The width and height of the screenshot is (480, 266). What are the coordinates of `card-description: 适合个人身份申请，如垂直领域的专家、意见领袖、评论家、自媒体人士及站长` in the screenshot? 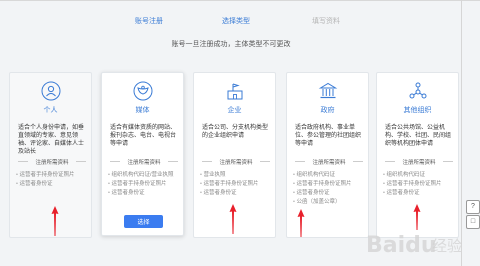 It's located at (51, 140).